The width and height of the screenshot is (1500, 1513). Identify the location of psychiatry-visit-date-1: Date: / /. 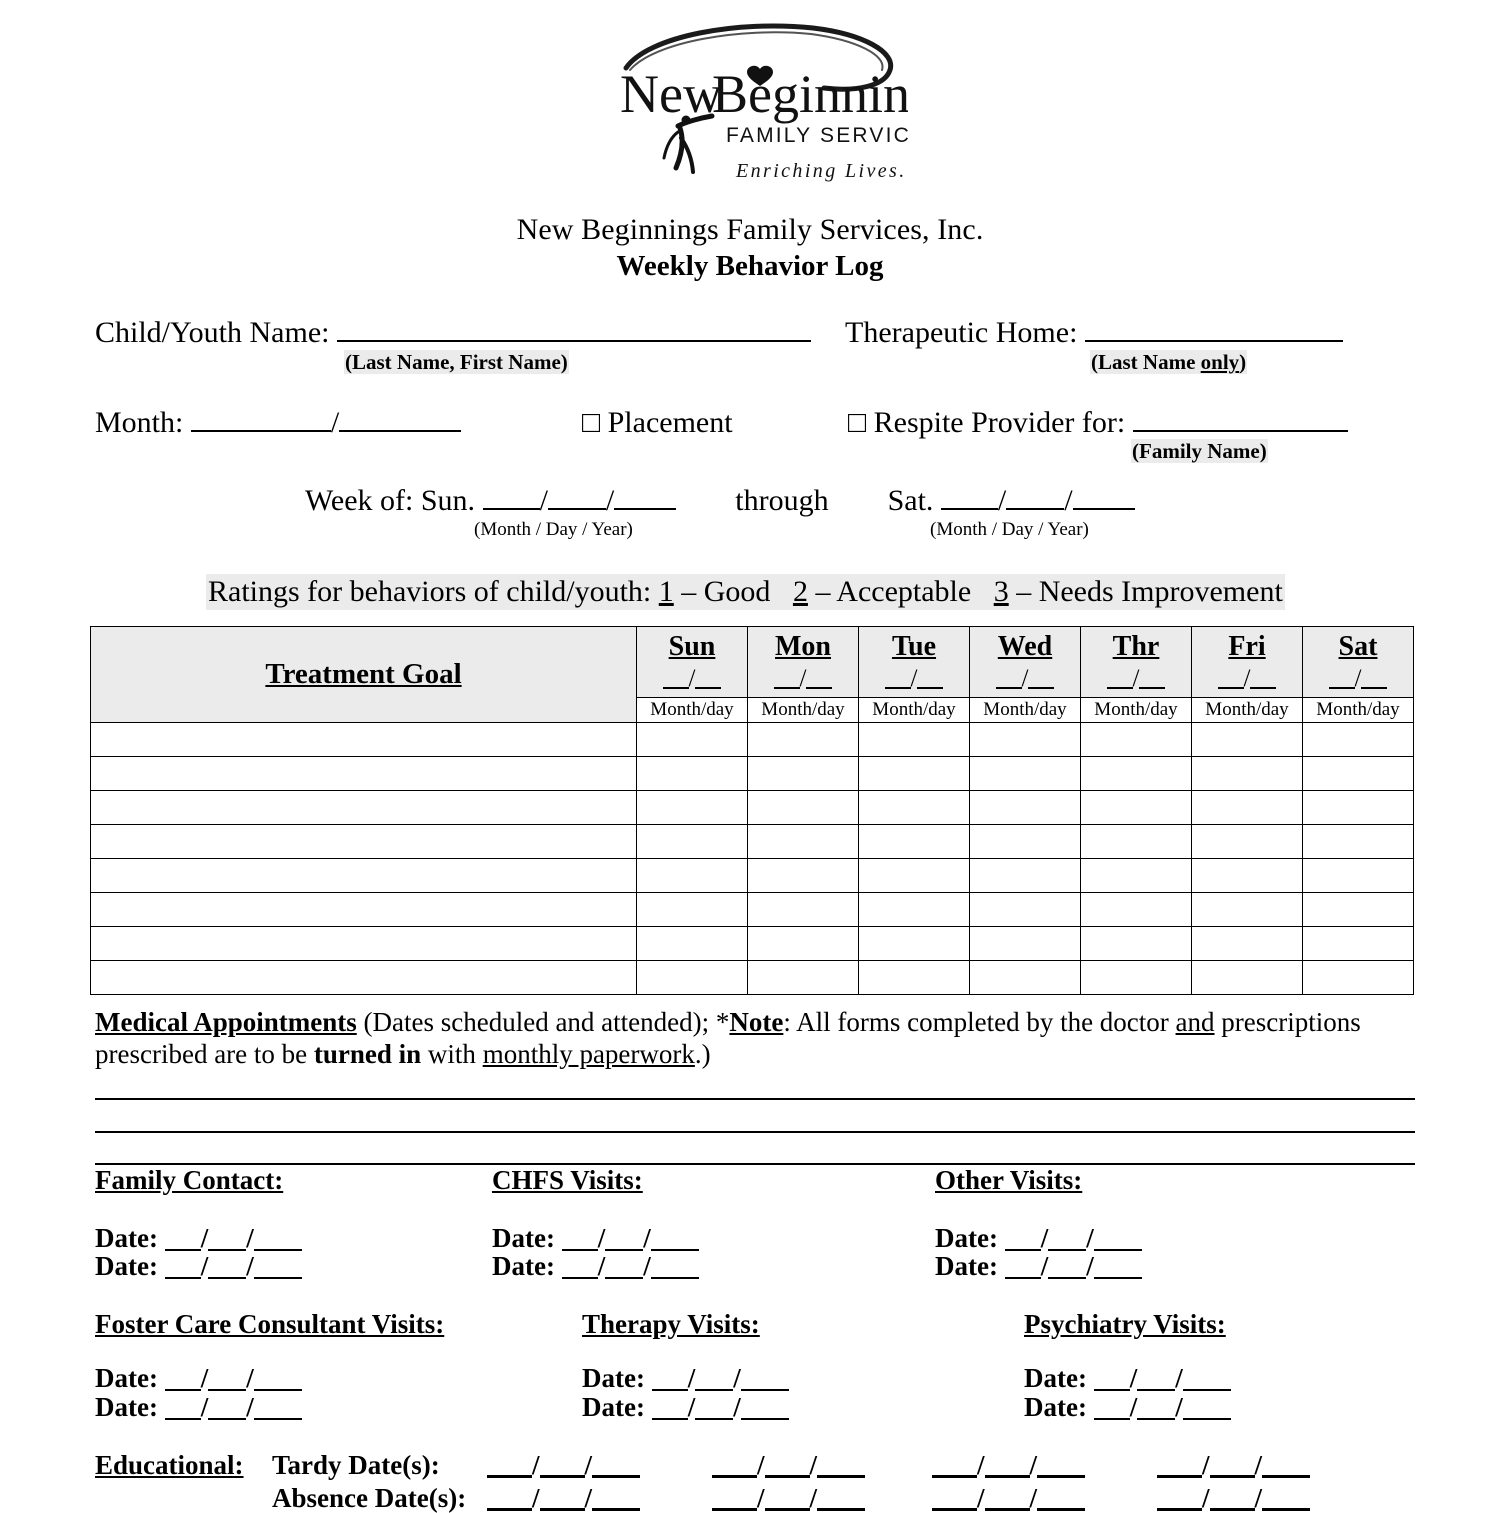
(1127, 1378).